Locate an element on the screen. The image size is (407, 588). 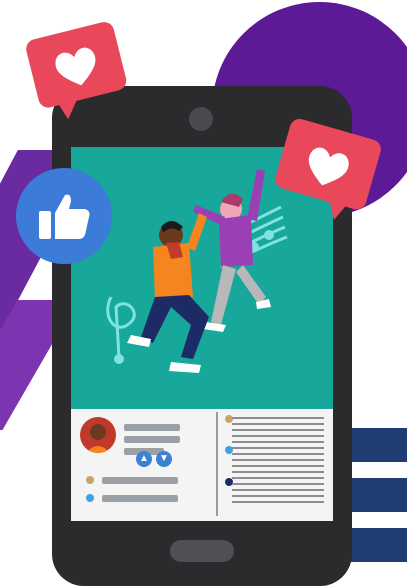
thumbs-up-icon is located at coordinates (64, 216).